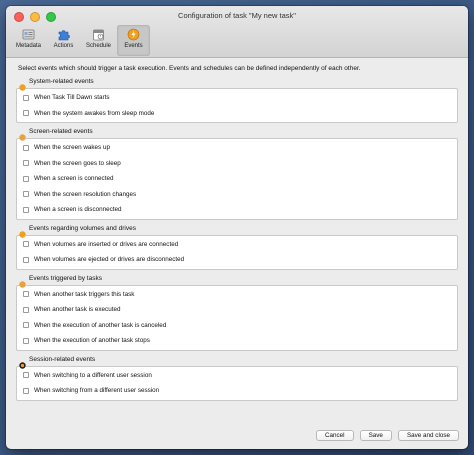 Image resolution: width=474 pixels, height=455 pixels. What do you see at coordinates (237, 295) in the screenshot?
I see `event-option: When another task triggers this task` at bounding box center [237, 295].